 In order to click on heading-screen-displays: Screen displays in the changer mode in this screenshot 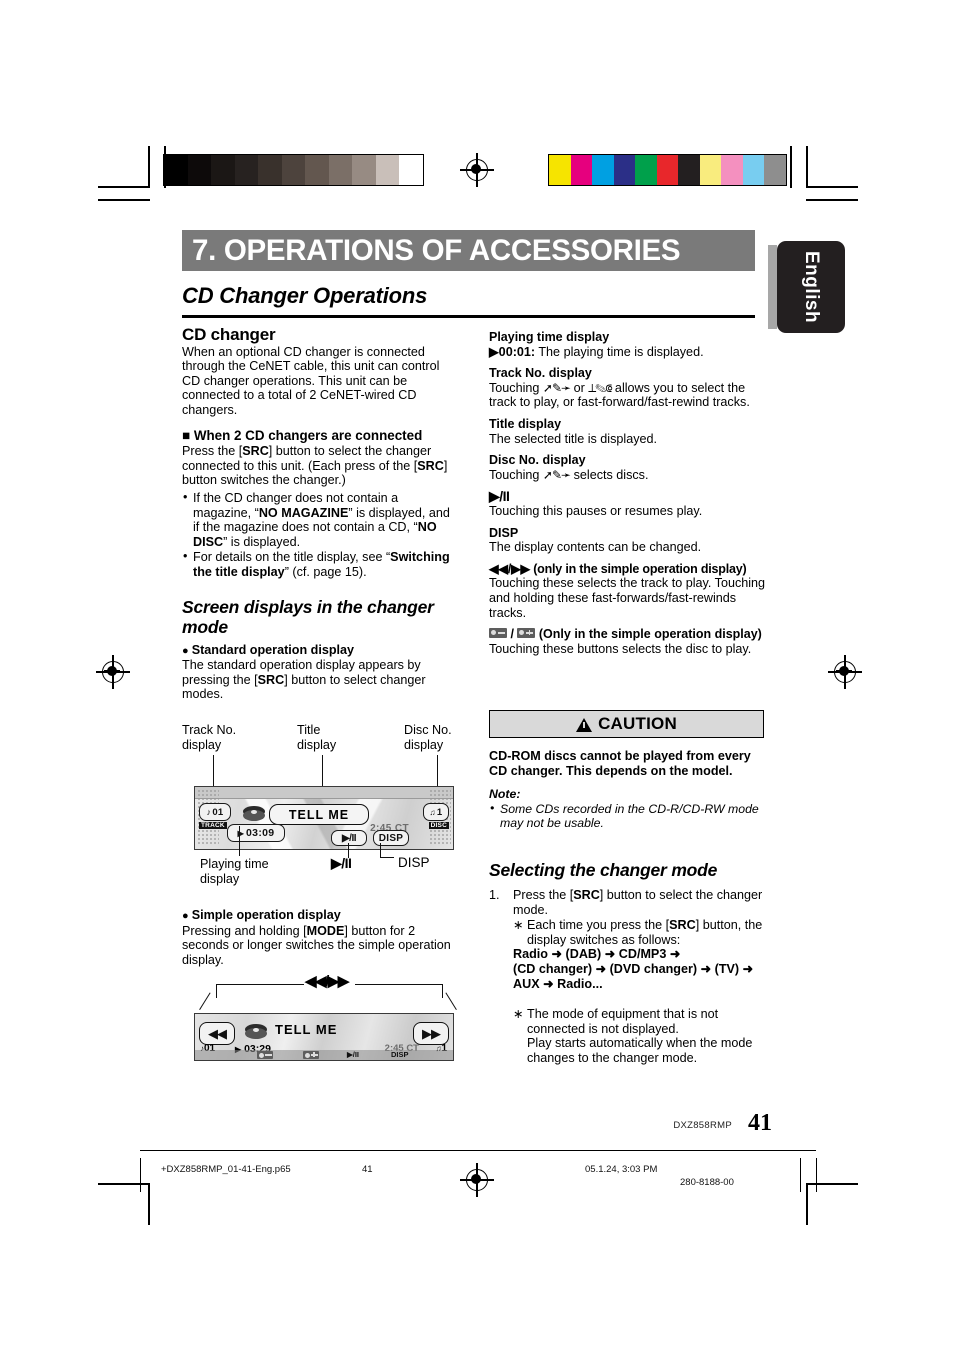, I will do `click(308, 616)`.